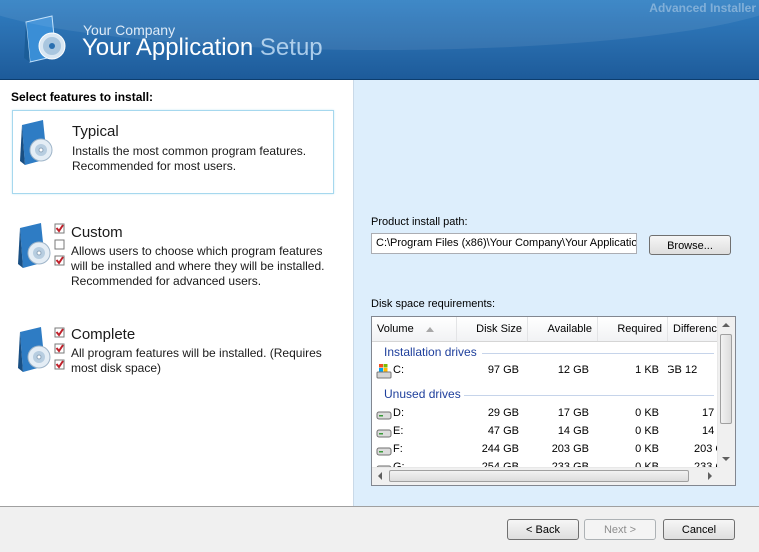 The image size is (759, 552). What do you see at coordinates (702, 8) in the screenshot?
I see `watermark: Advanced Installer` at bounding box center [702, 8].